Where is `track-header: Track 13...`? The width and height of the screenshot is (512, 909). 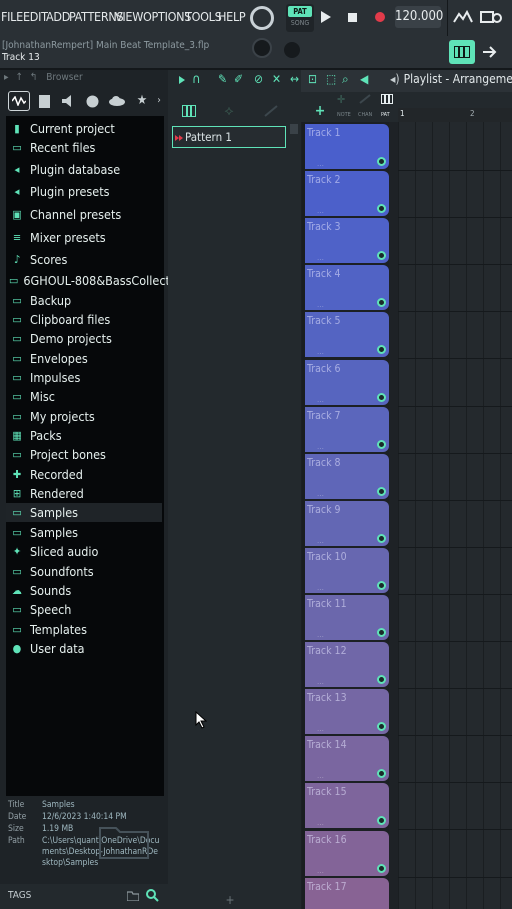 track-header: Track 13... is located at coordinates (347, 711).